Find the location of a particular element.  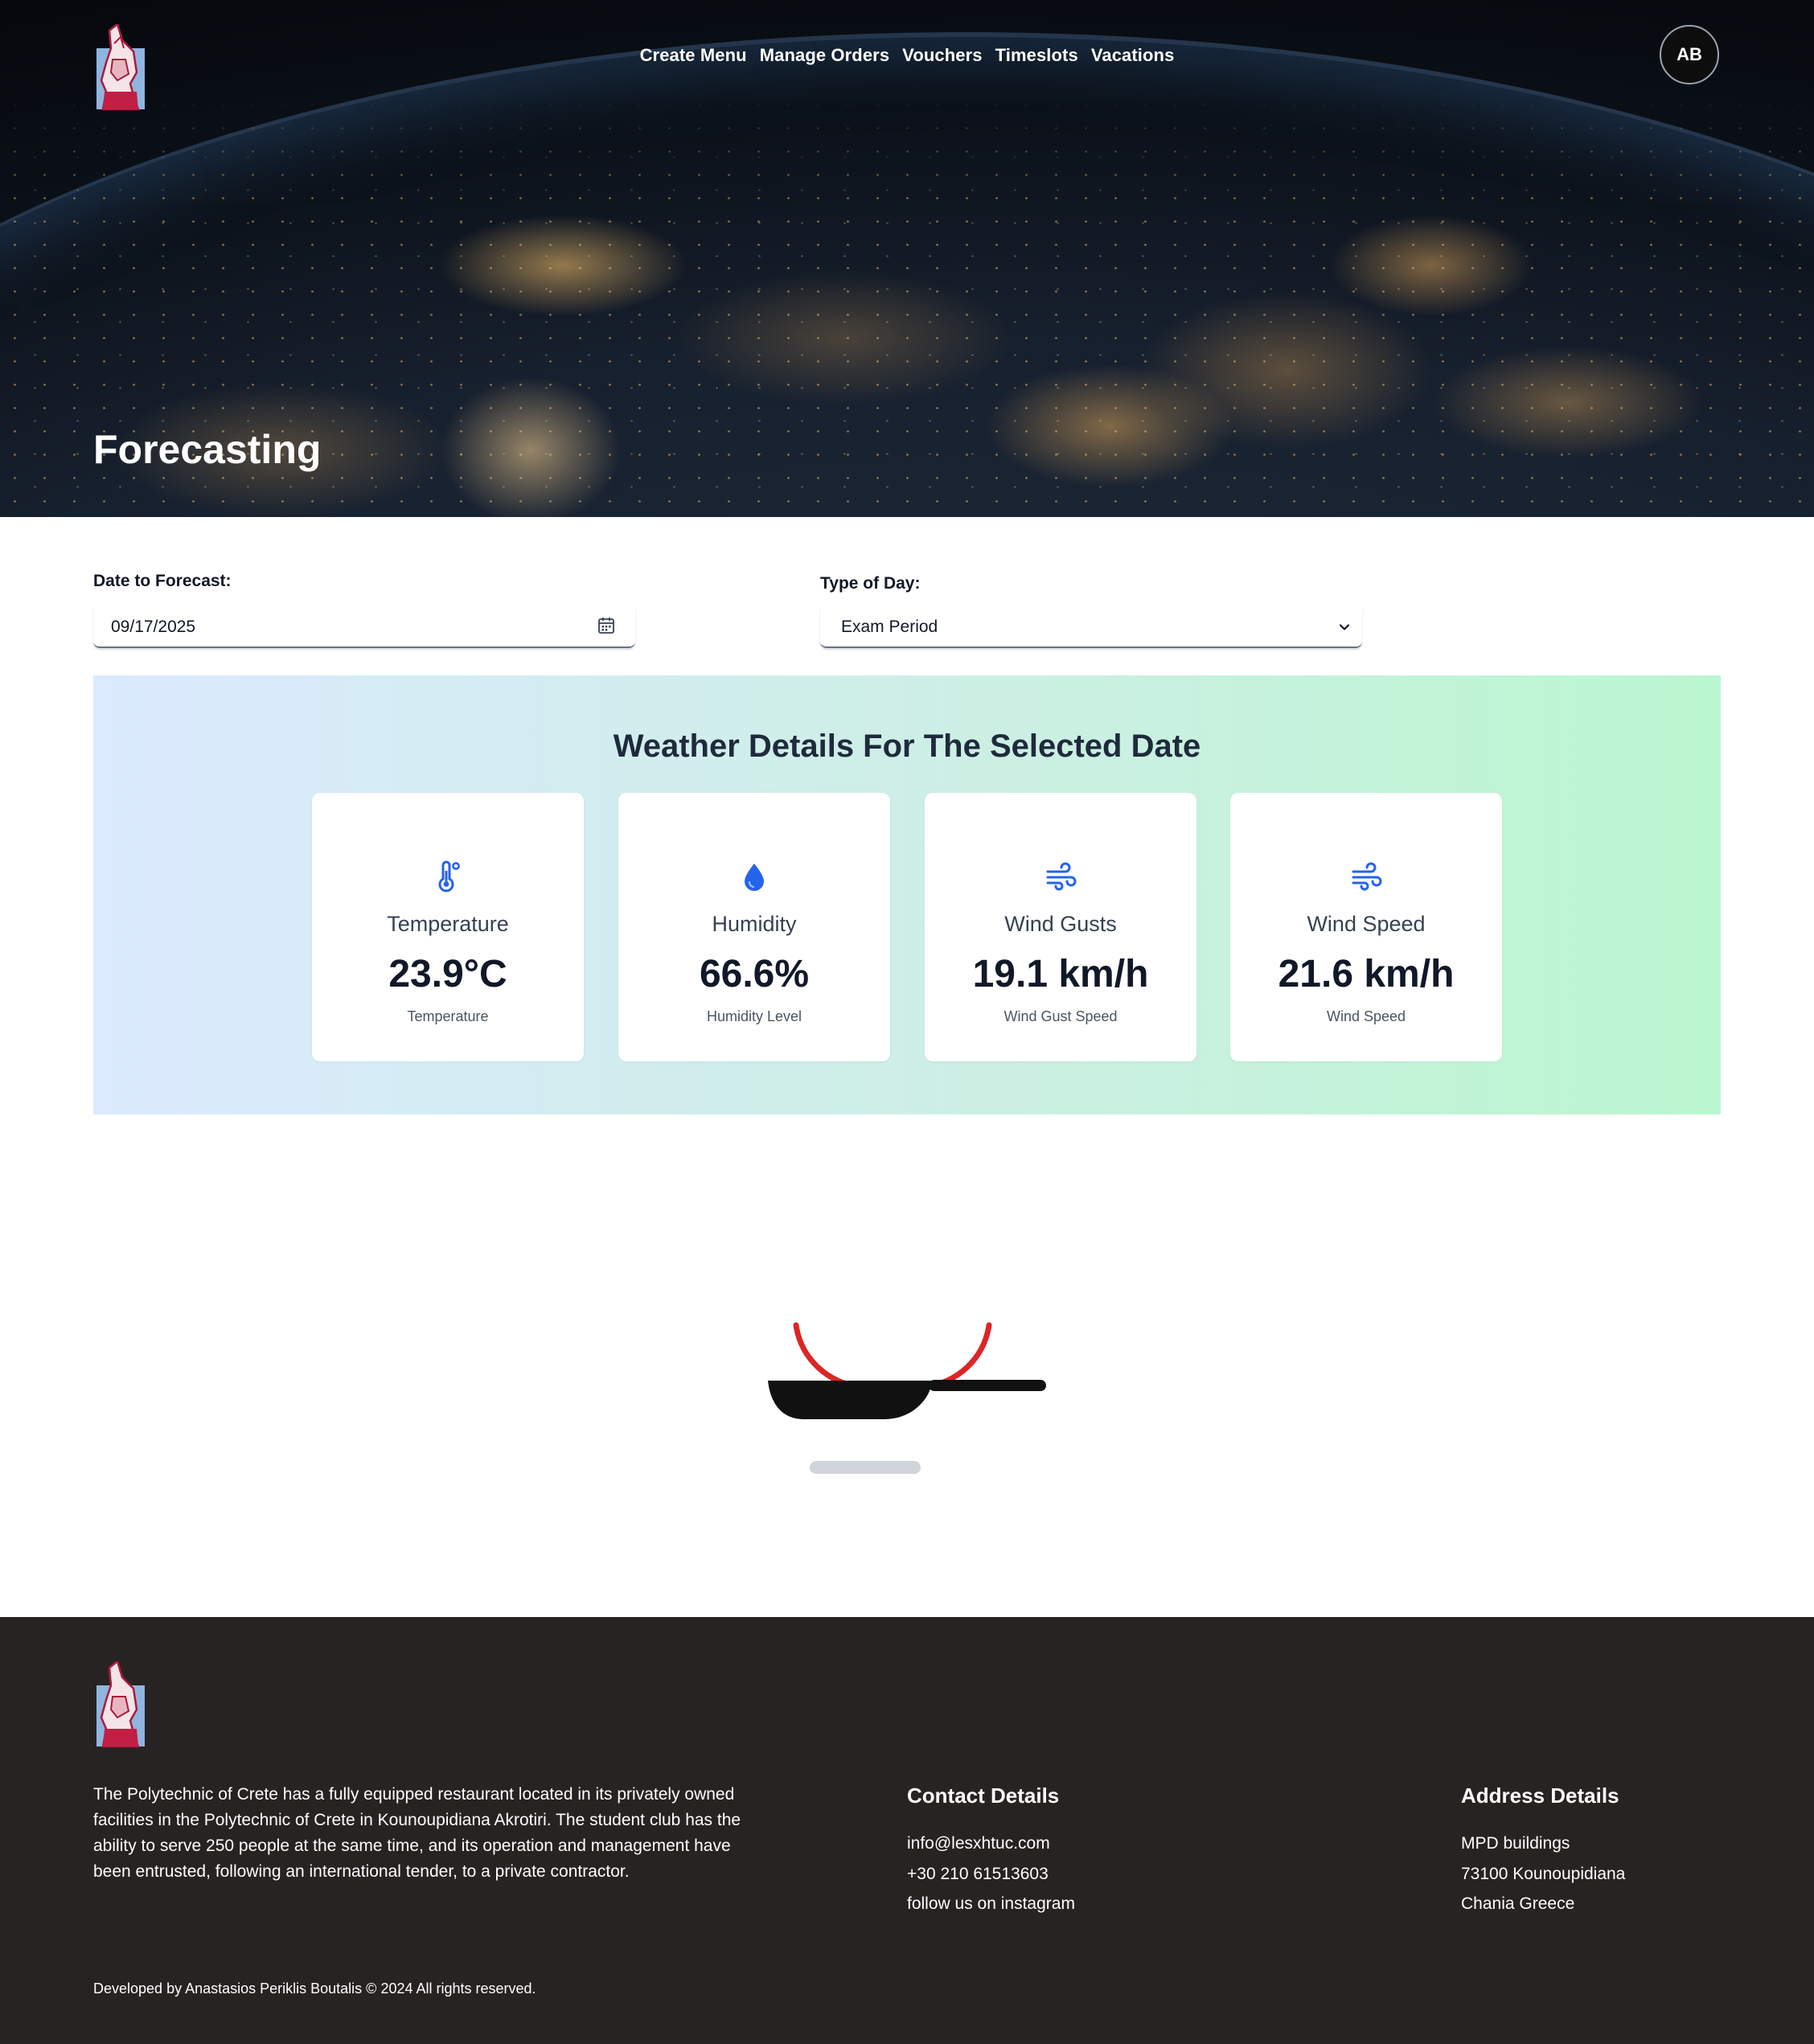

card-title: Humidity is located at coordinates (754, 924).